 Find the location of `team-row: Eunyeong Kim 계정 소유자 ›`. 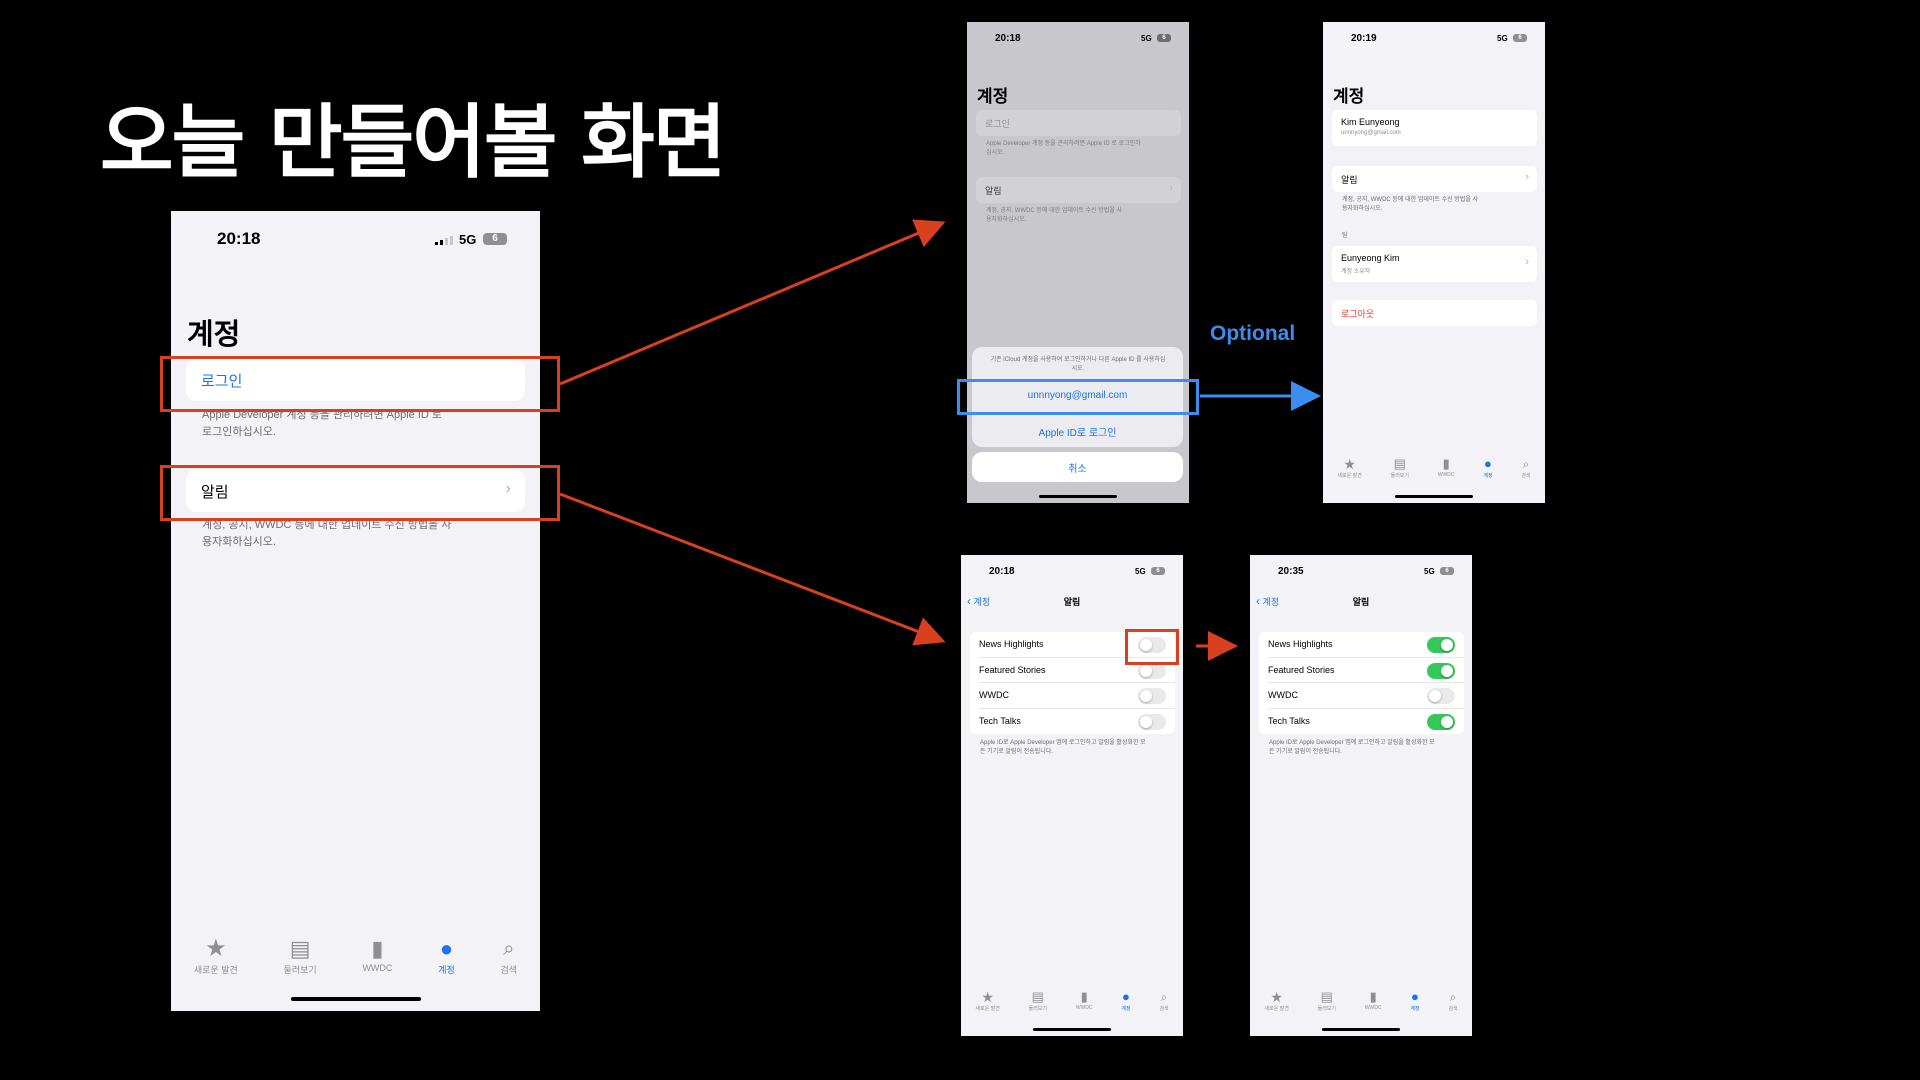

team-row: Eunyeong Kim 계정 소유자 › is located at coordinates (1434, 264).